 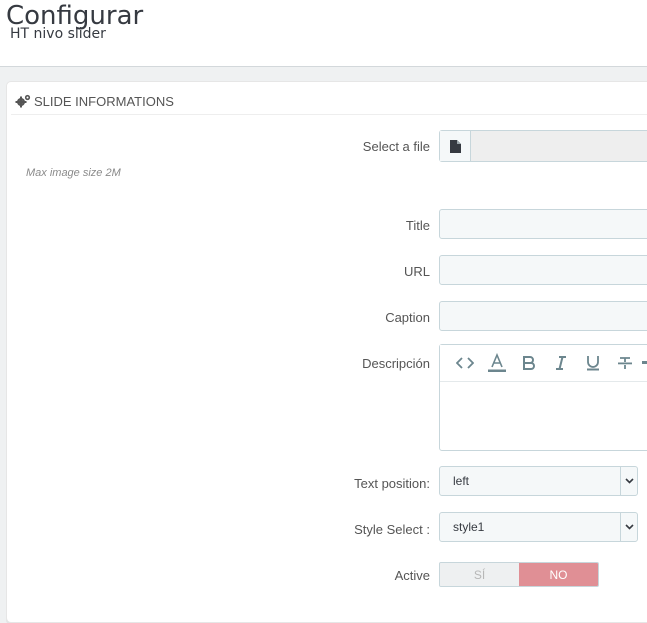 I want to click on text-position-value: left, so click(x=461, y=481).